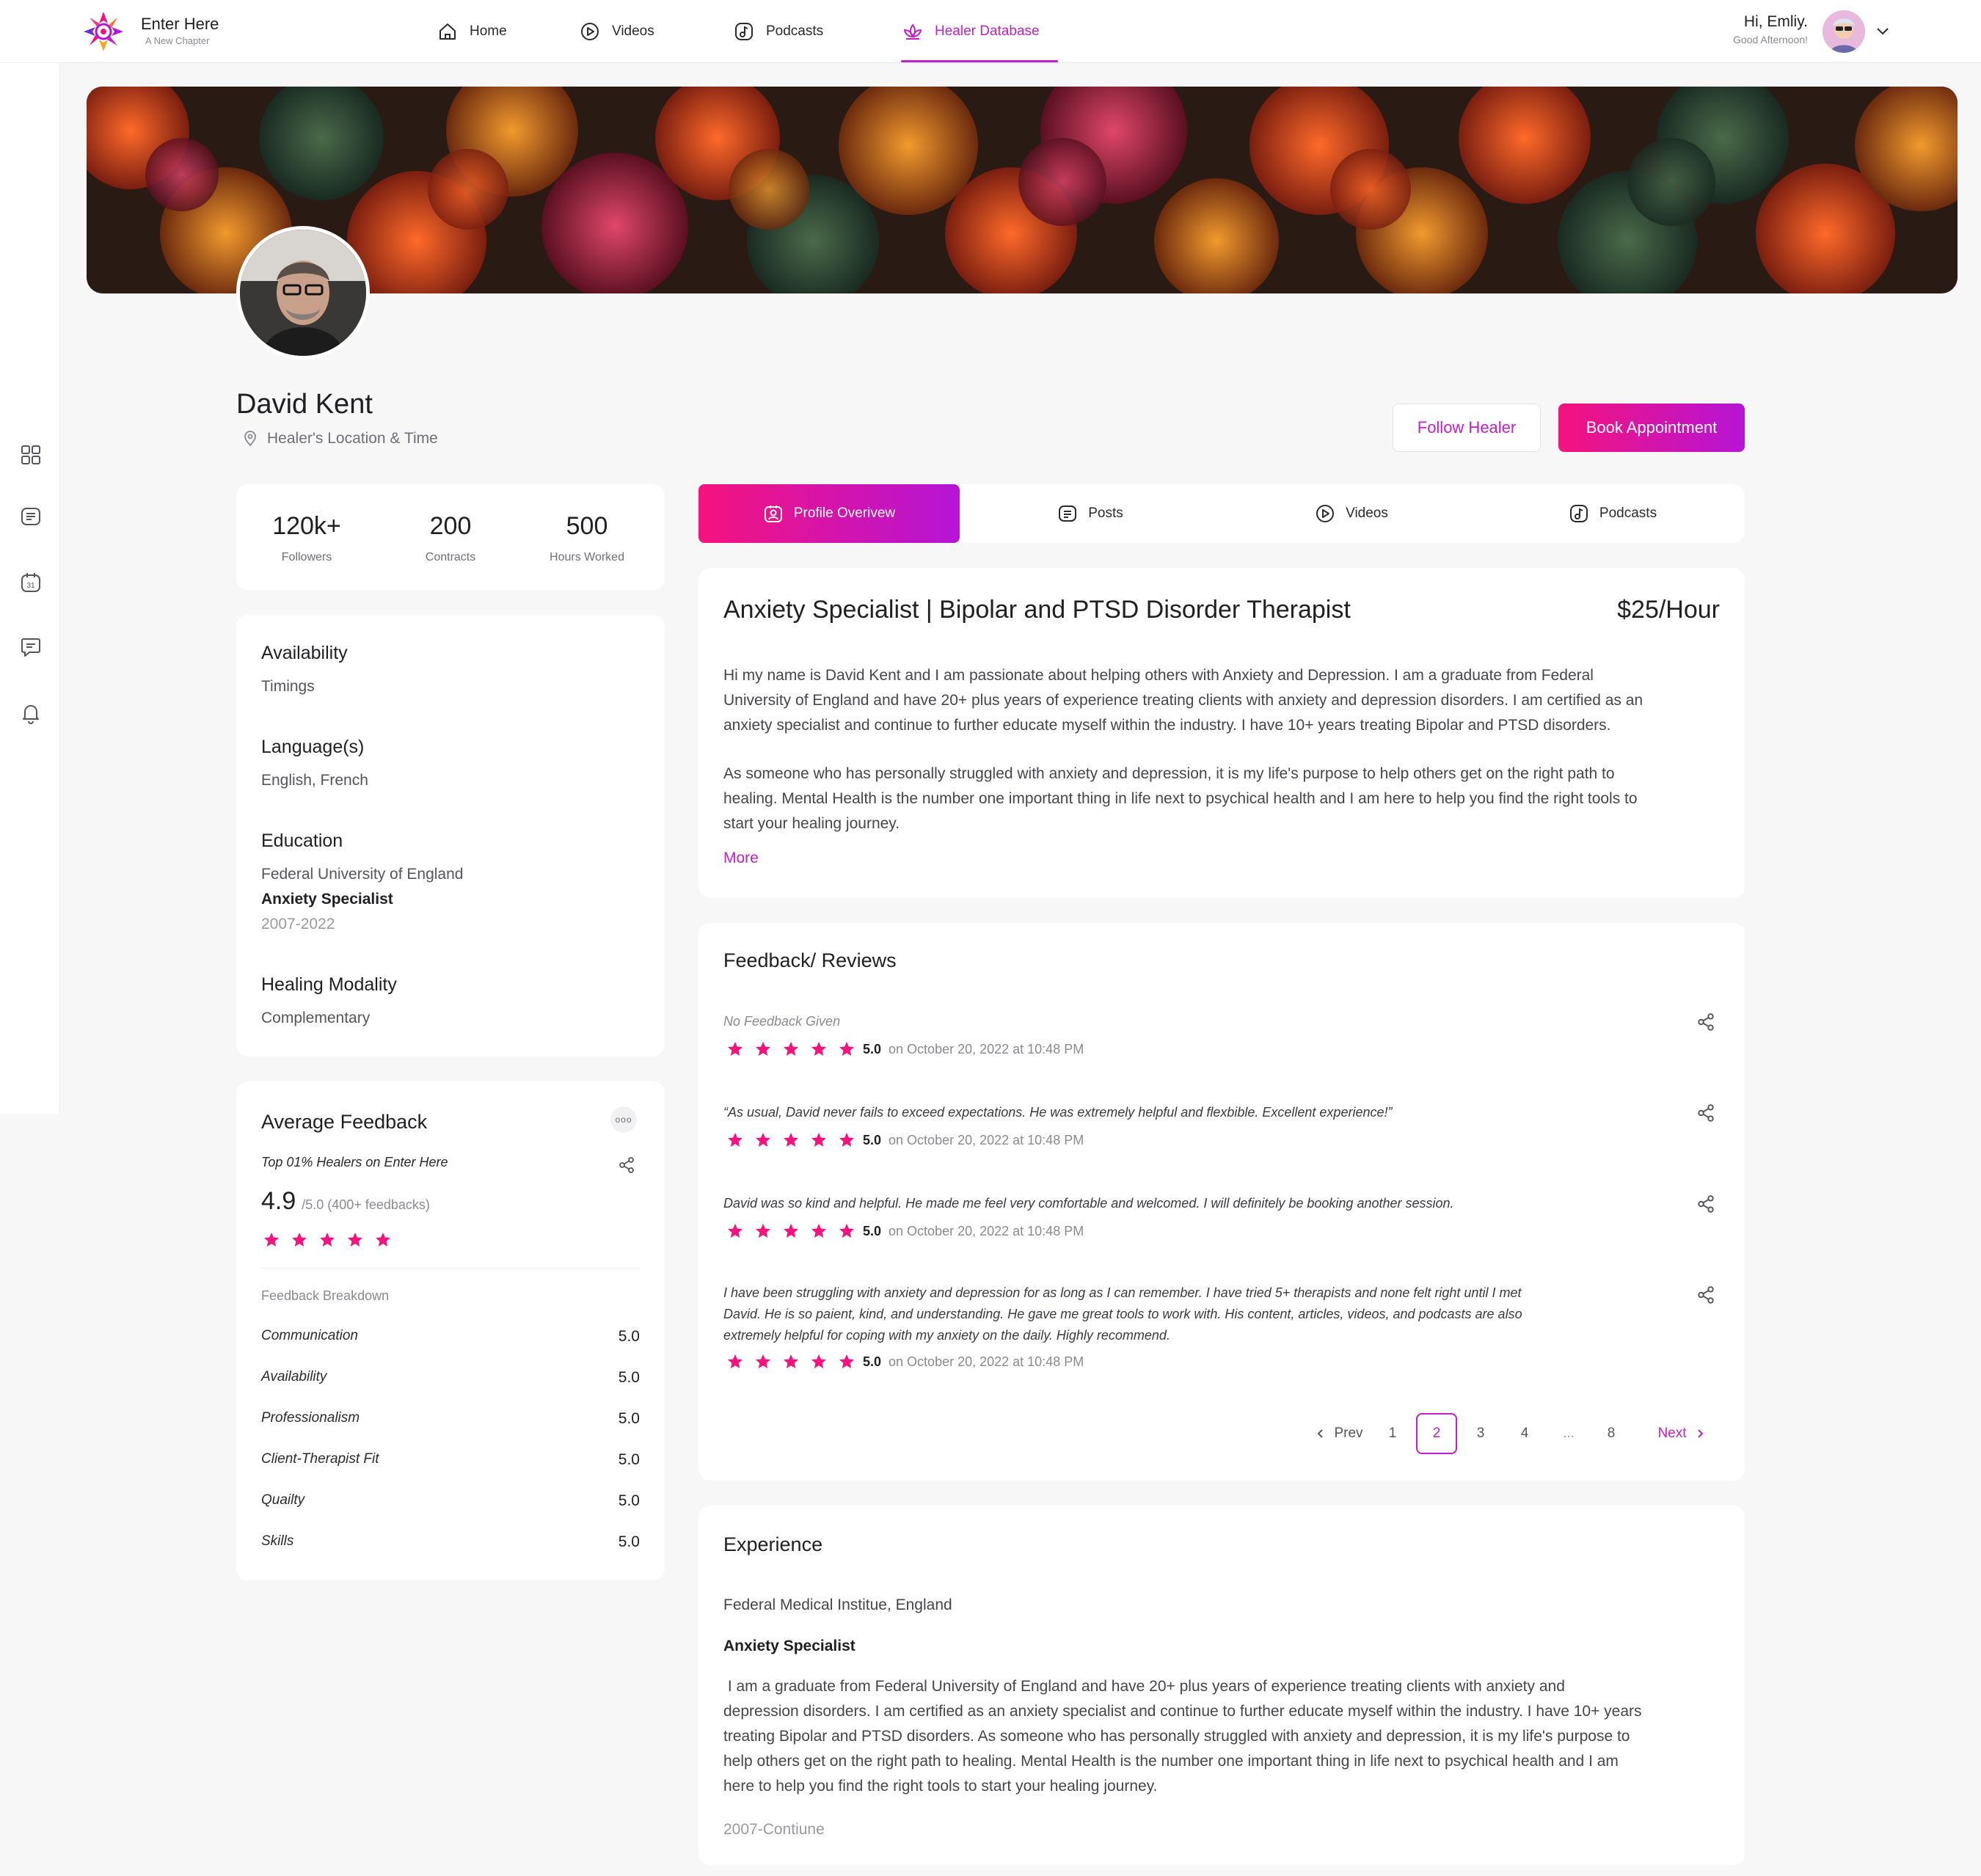 The height and width of the screenshot is (1876, 1981). I want to click on pagination-page: 8, so click(1611, 1434).